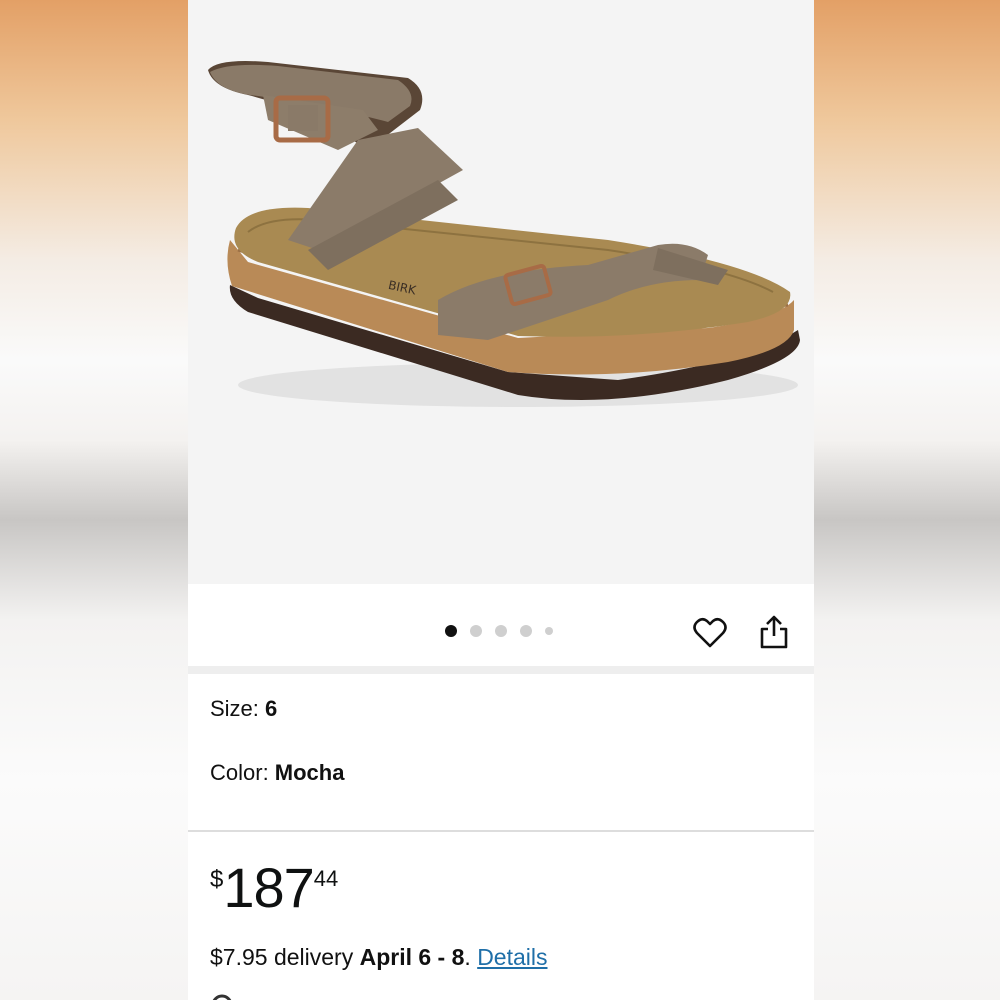  I want to click on delivery-details-link: Details, so click(512, 957).